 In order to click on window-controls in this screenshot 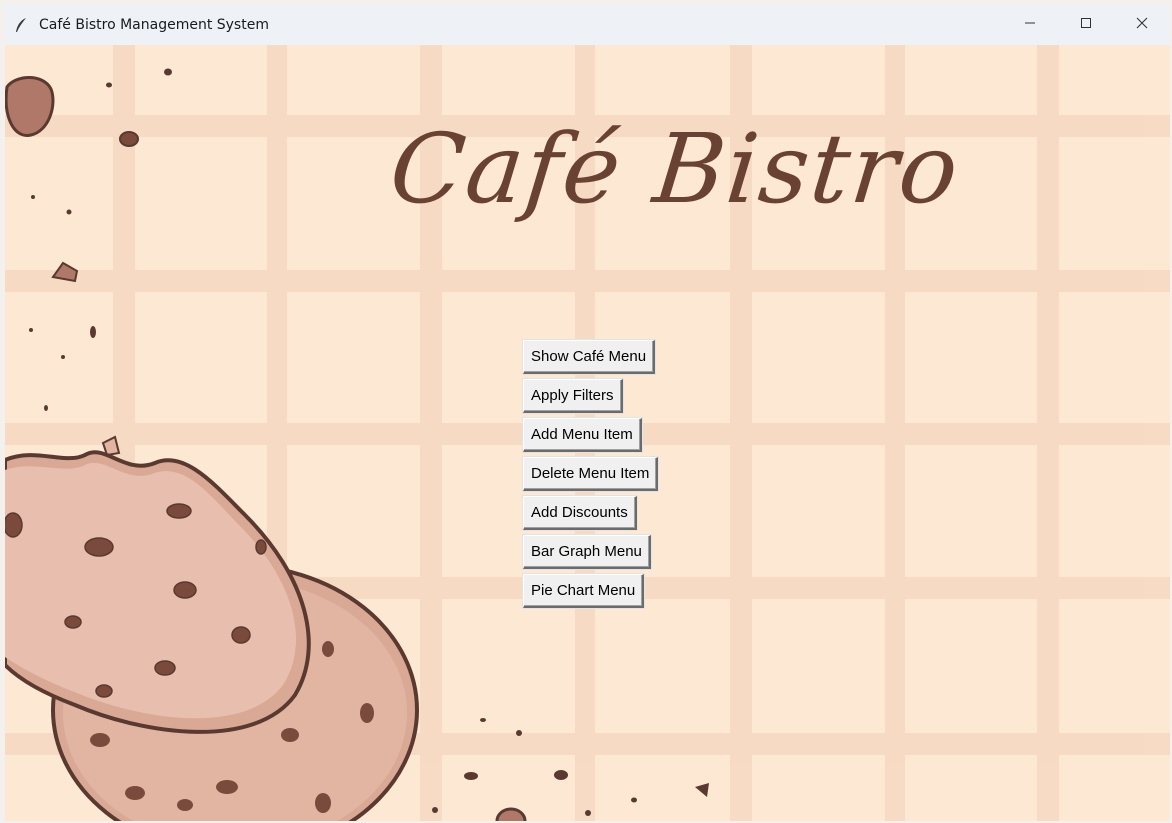, I will do `click(1086, 25)`.